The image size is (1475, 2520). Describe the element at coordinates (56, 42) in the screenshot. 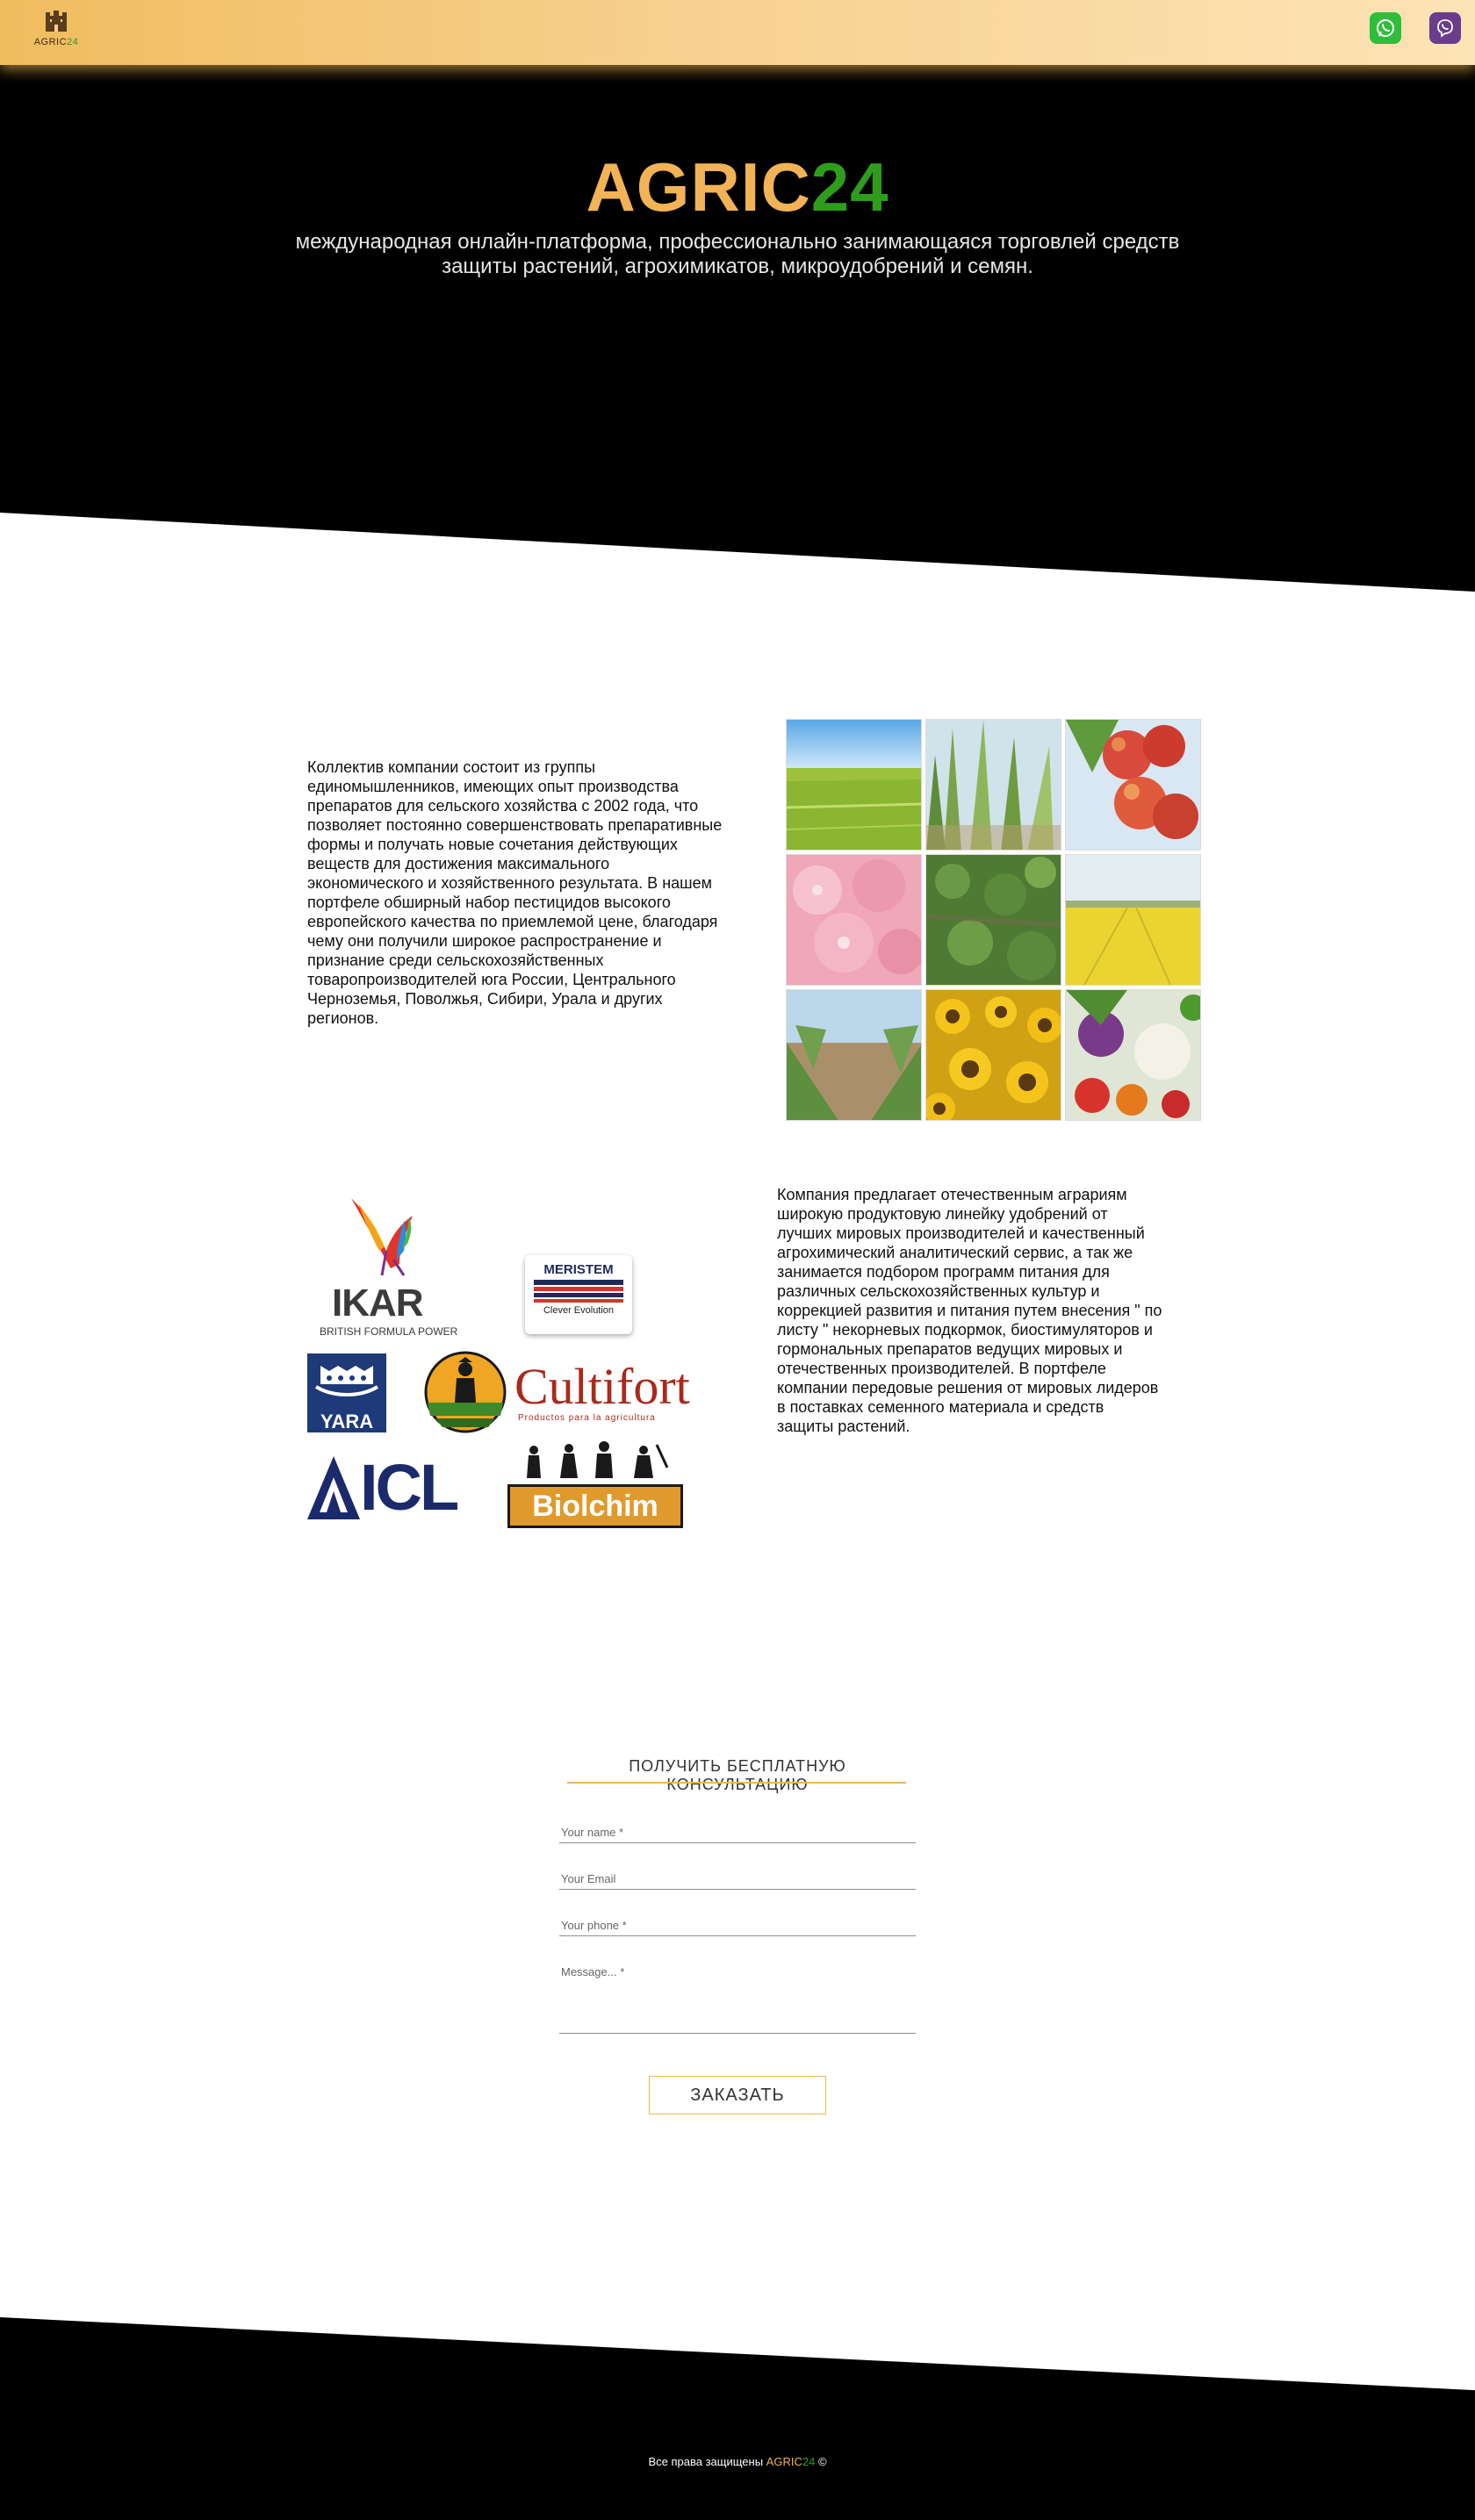

I see `logo-text: AGRIC24` at that location.